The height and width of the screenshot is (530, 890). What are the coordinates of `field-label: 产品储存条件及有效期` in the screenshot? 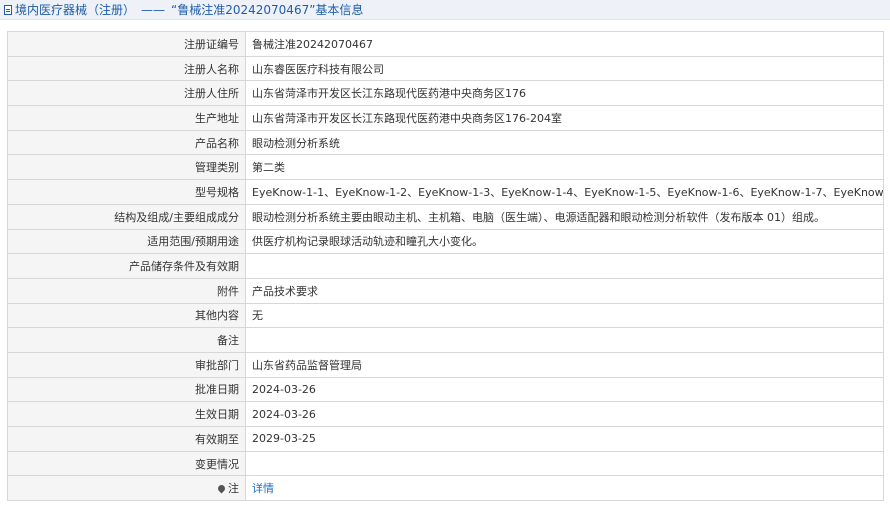 It's located at (126, 266).